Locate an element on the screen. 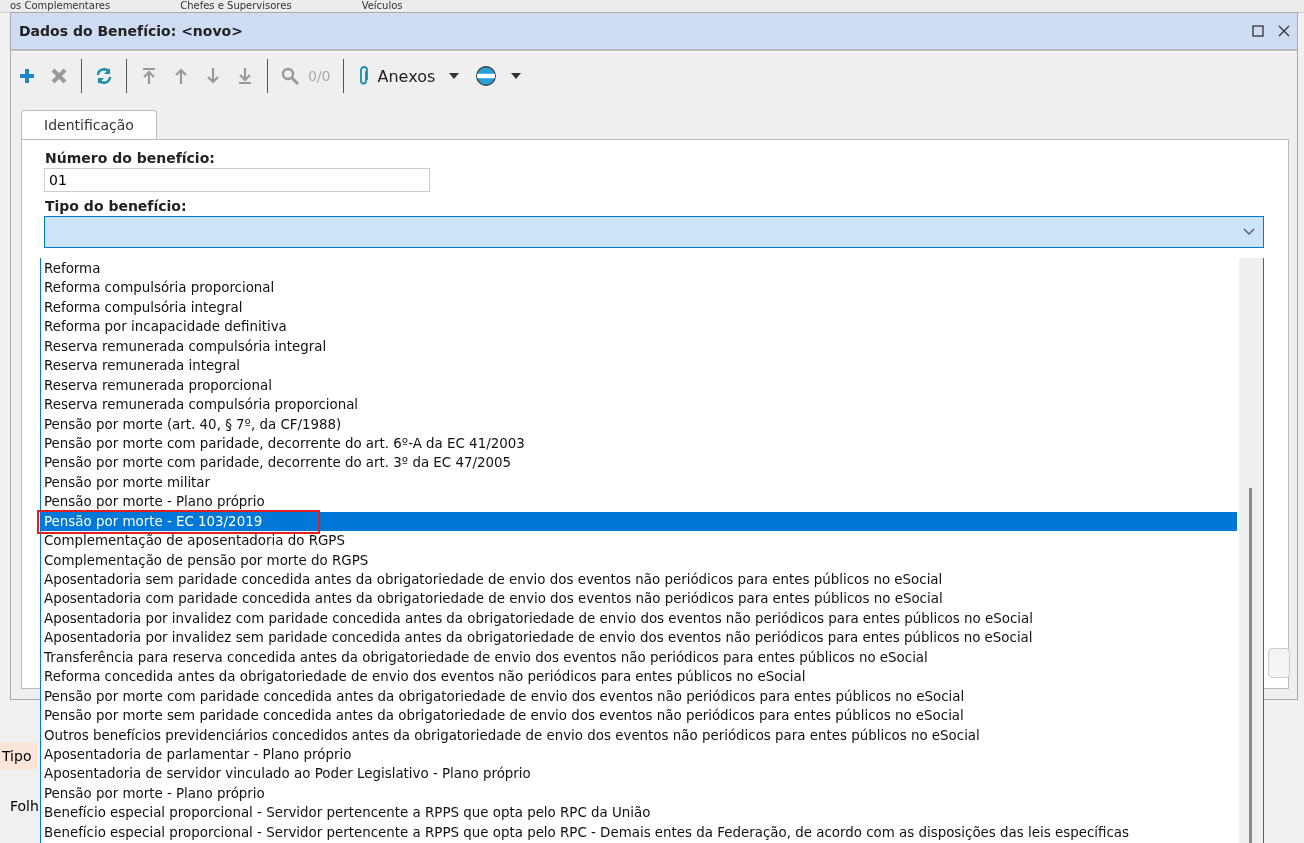 The width and height of the screenshot is (1304, 843). field-label: Número do benefício: is located at coordinates (130, 158).